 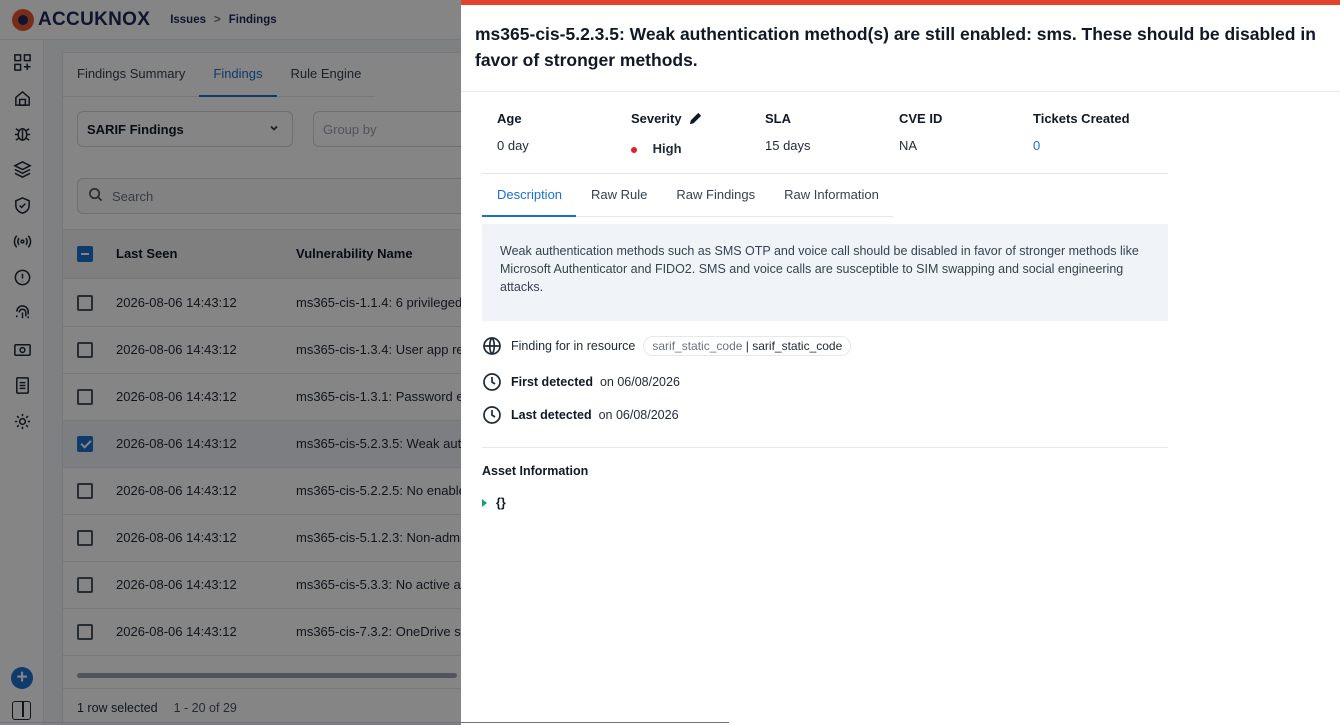 I want to click on last-detected-label: Last detected, so click(x=551, y=415).